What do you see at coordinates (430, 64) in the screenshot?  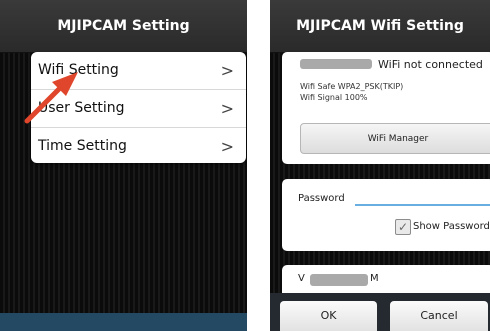 I see `wifi-status-text: WiFi not connected` at bounding box center [430, 64].